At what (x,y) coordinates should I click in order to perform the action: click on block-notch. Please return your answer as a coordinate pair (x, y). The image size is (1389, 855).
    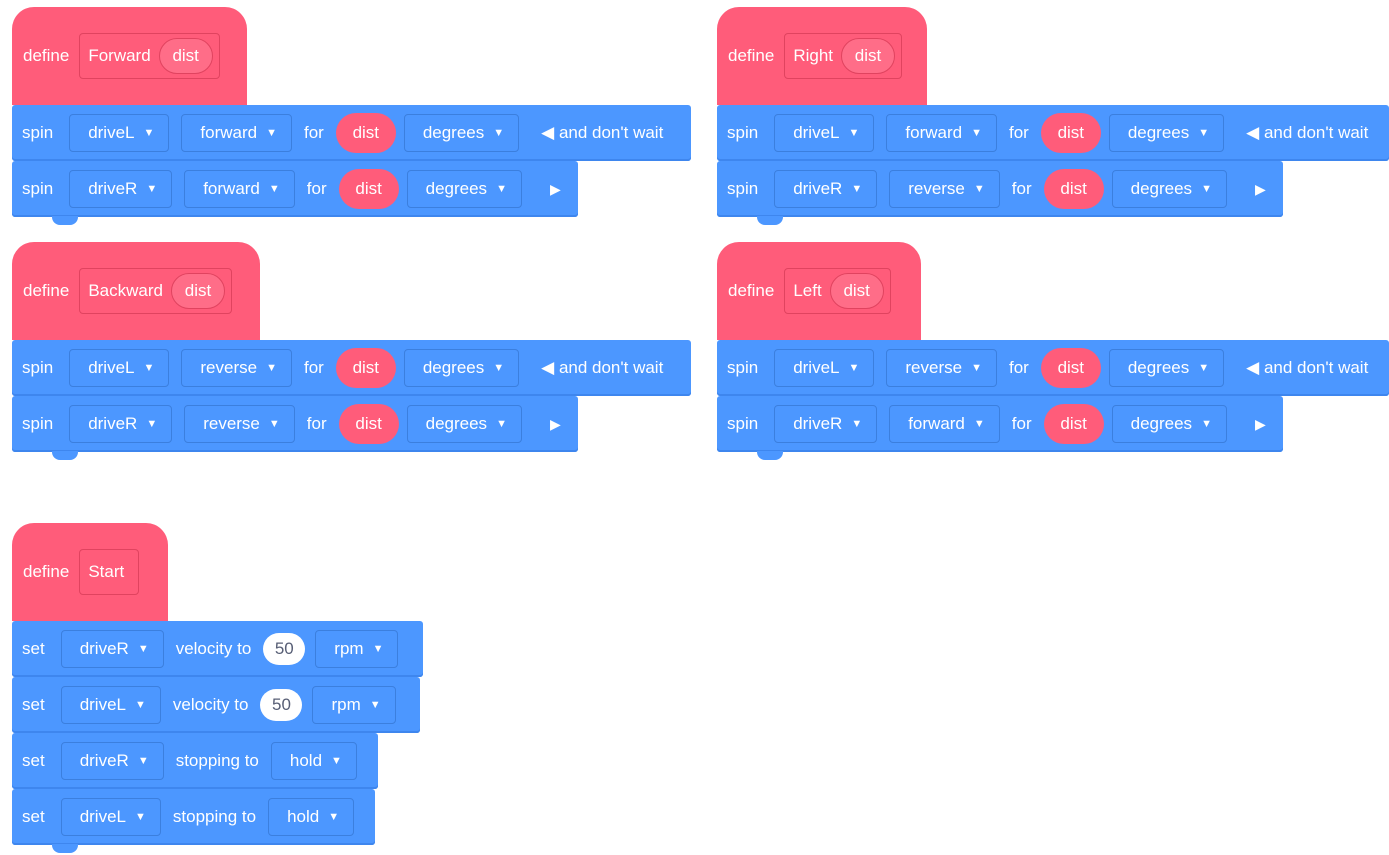
    Looking at the image, I should click on (770, 455).